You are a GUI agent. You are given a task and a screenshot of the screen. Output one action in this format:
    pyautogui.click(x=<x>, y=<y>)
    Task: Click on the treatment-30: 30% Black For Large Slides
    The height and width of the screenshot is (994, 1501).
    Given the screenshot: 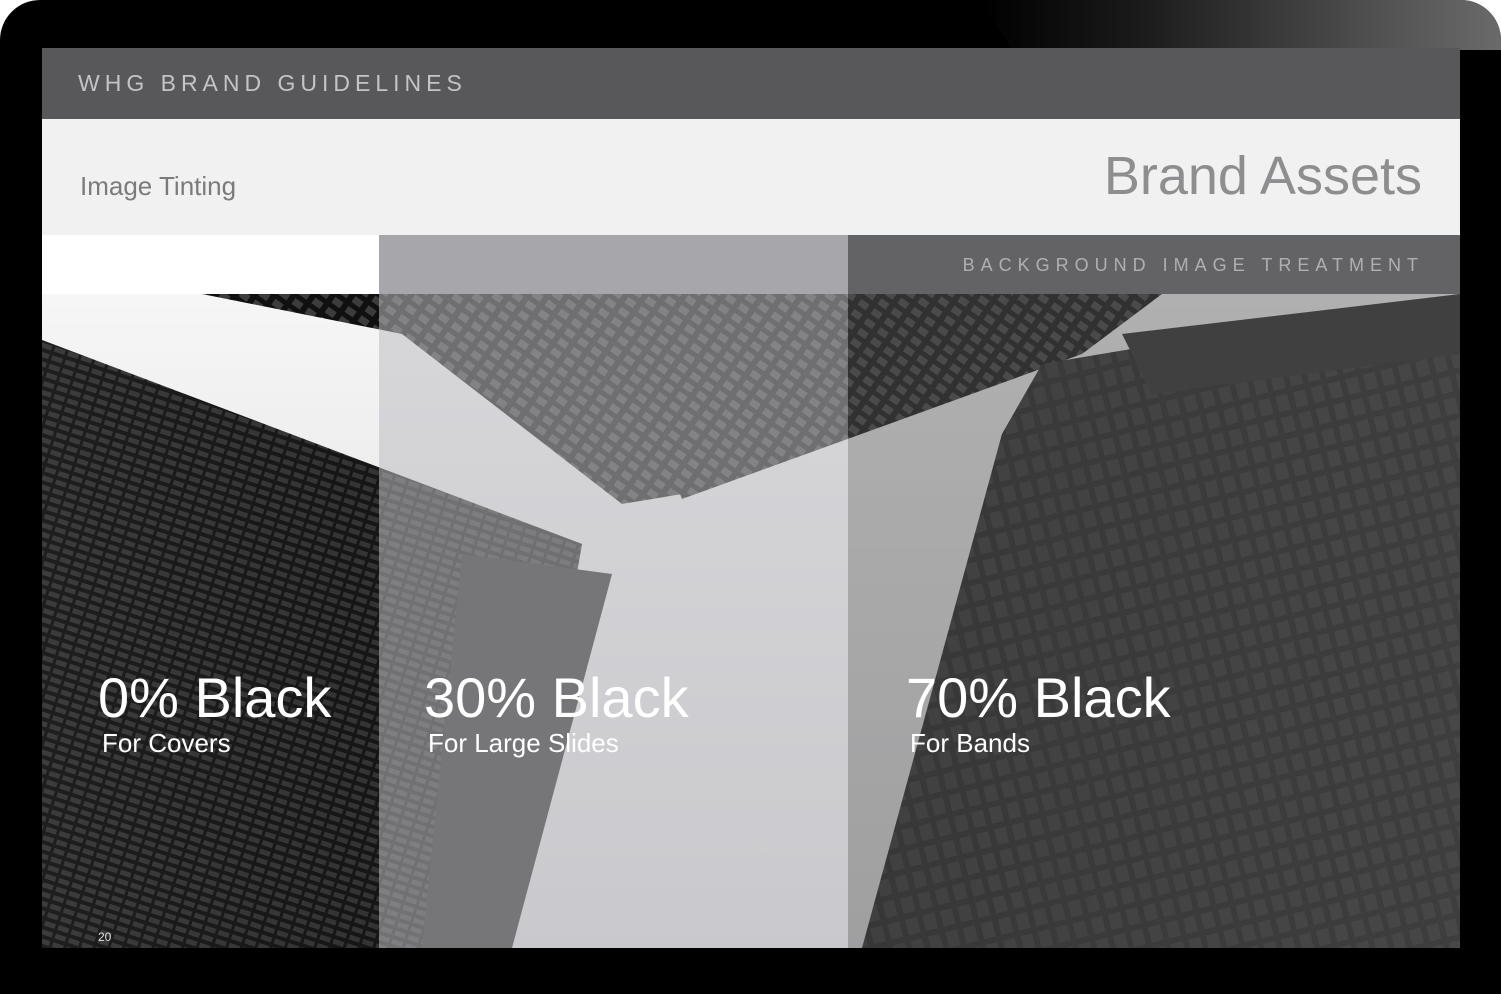 What is the action you would take?
    pyautogui.click(x=556, y=712)
    